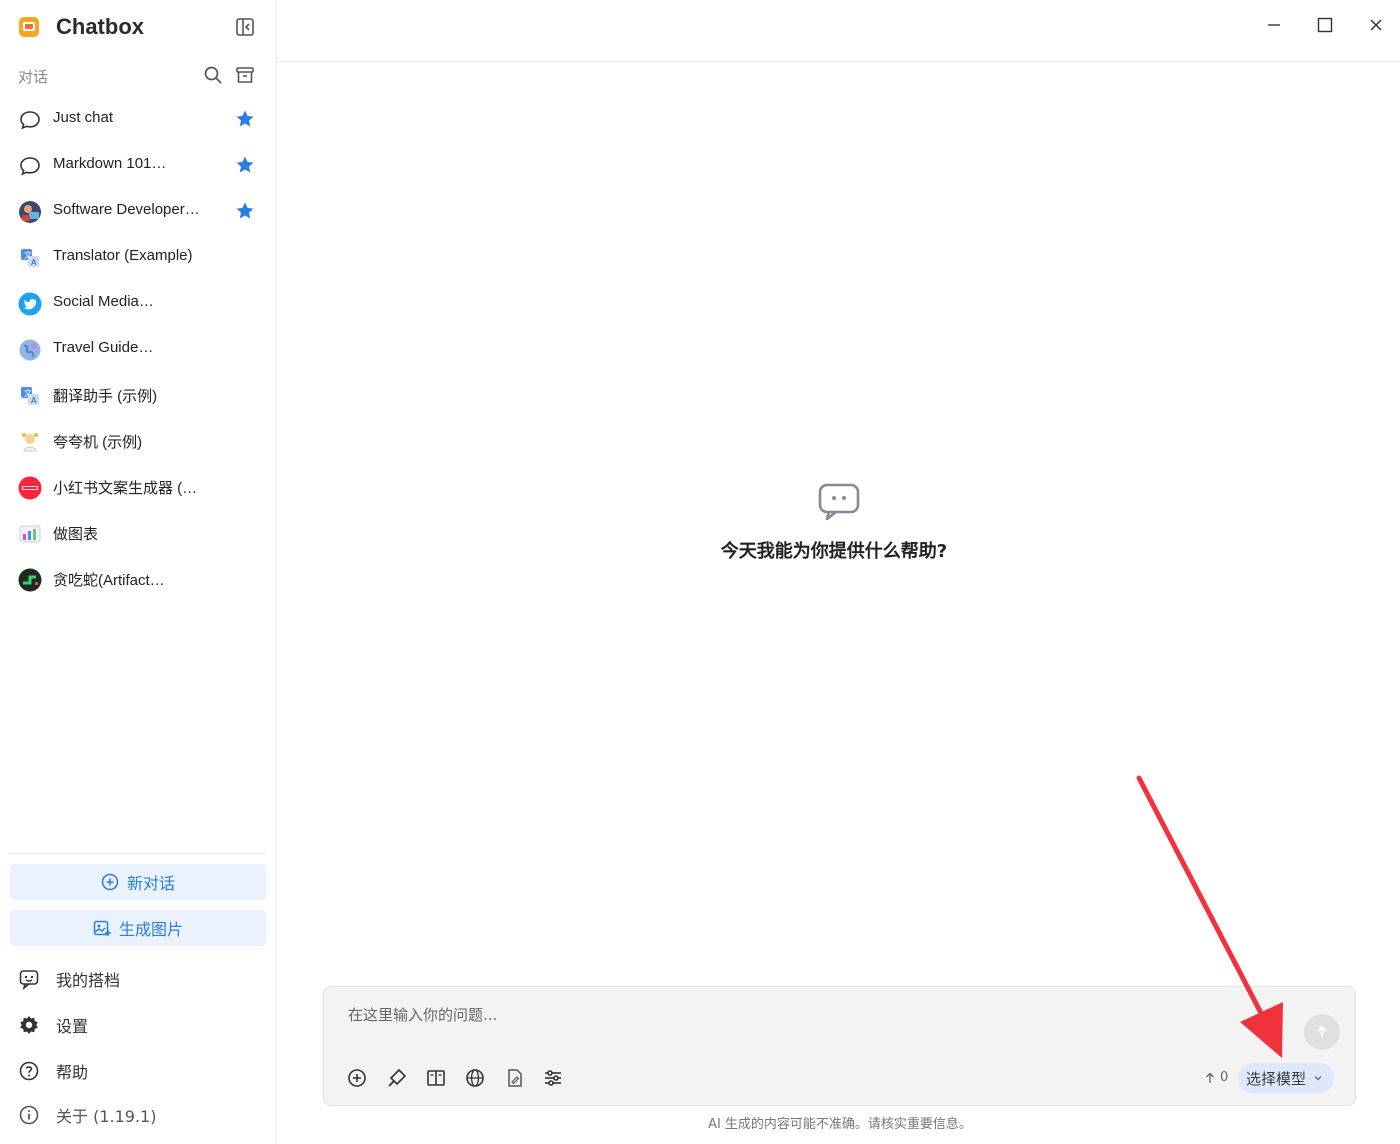 This screenshot has width=1400, height=1144. Describe the element at coordinates (30, 488) in the screenshot. I see `xiaohongshu-logo-icon` at that location.